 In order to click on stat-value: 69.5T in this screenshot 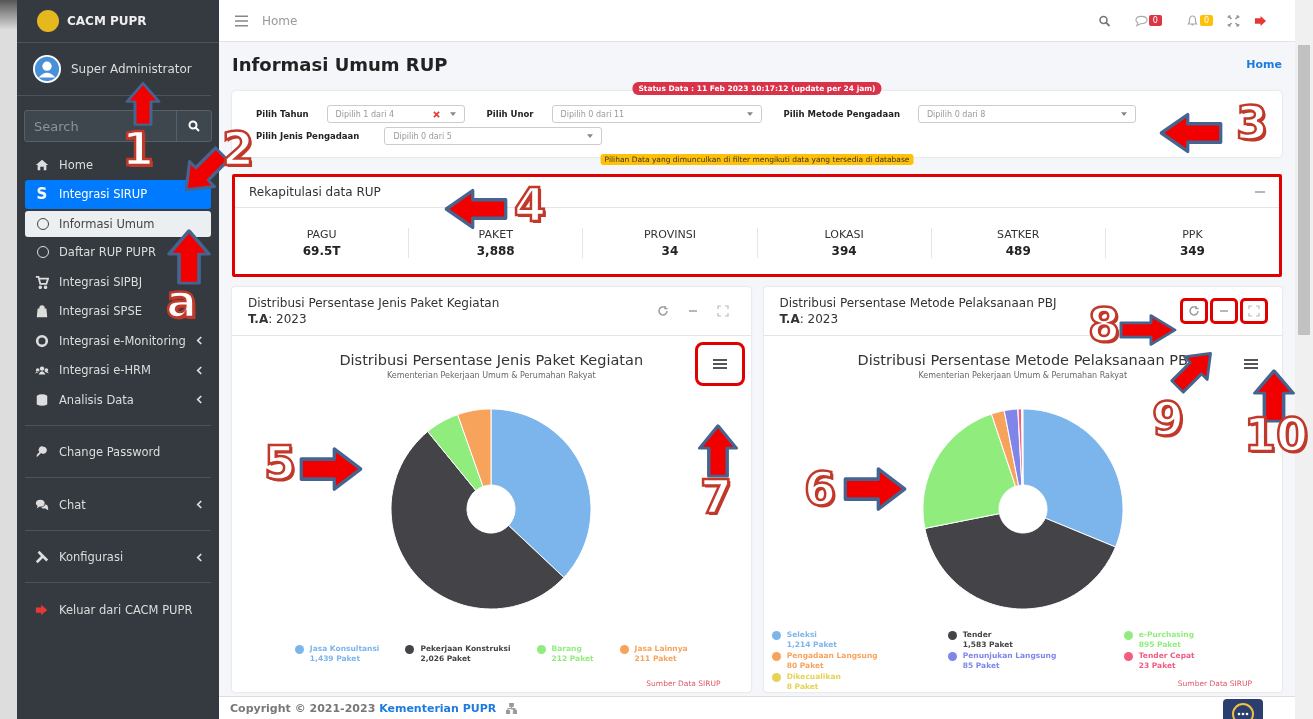, I will do `click(321, 251)`.